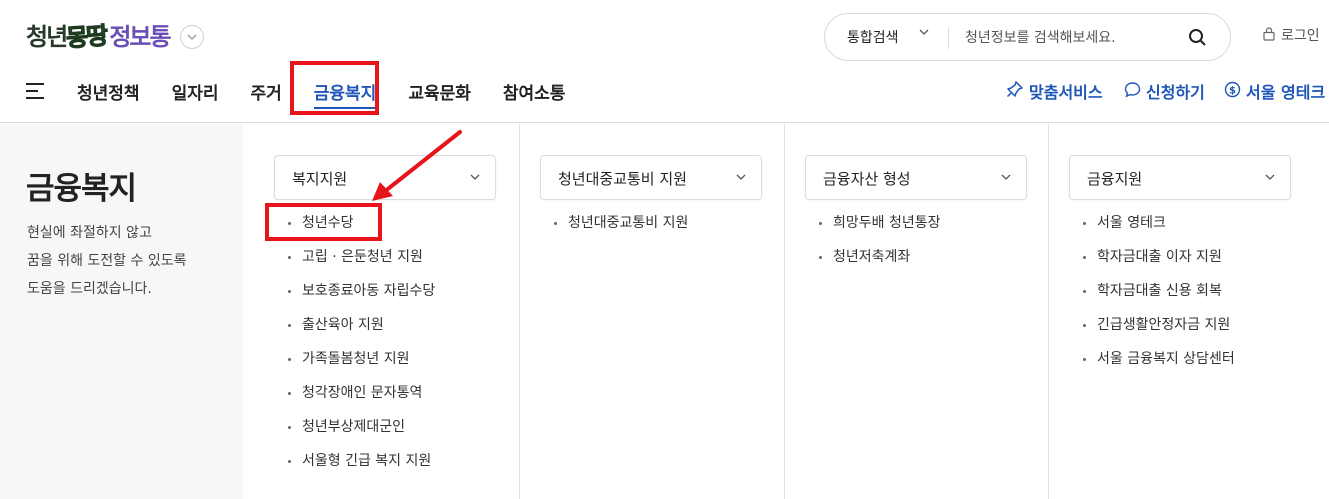 Image resolution: width=1329 pixels, height=499 pixels. I want to click on category-dropdown: 금융자산 형성, so click(916, 177).